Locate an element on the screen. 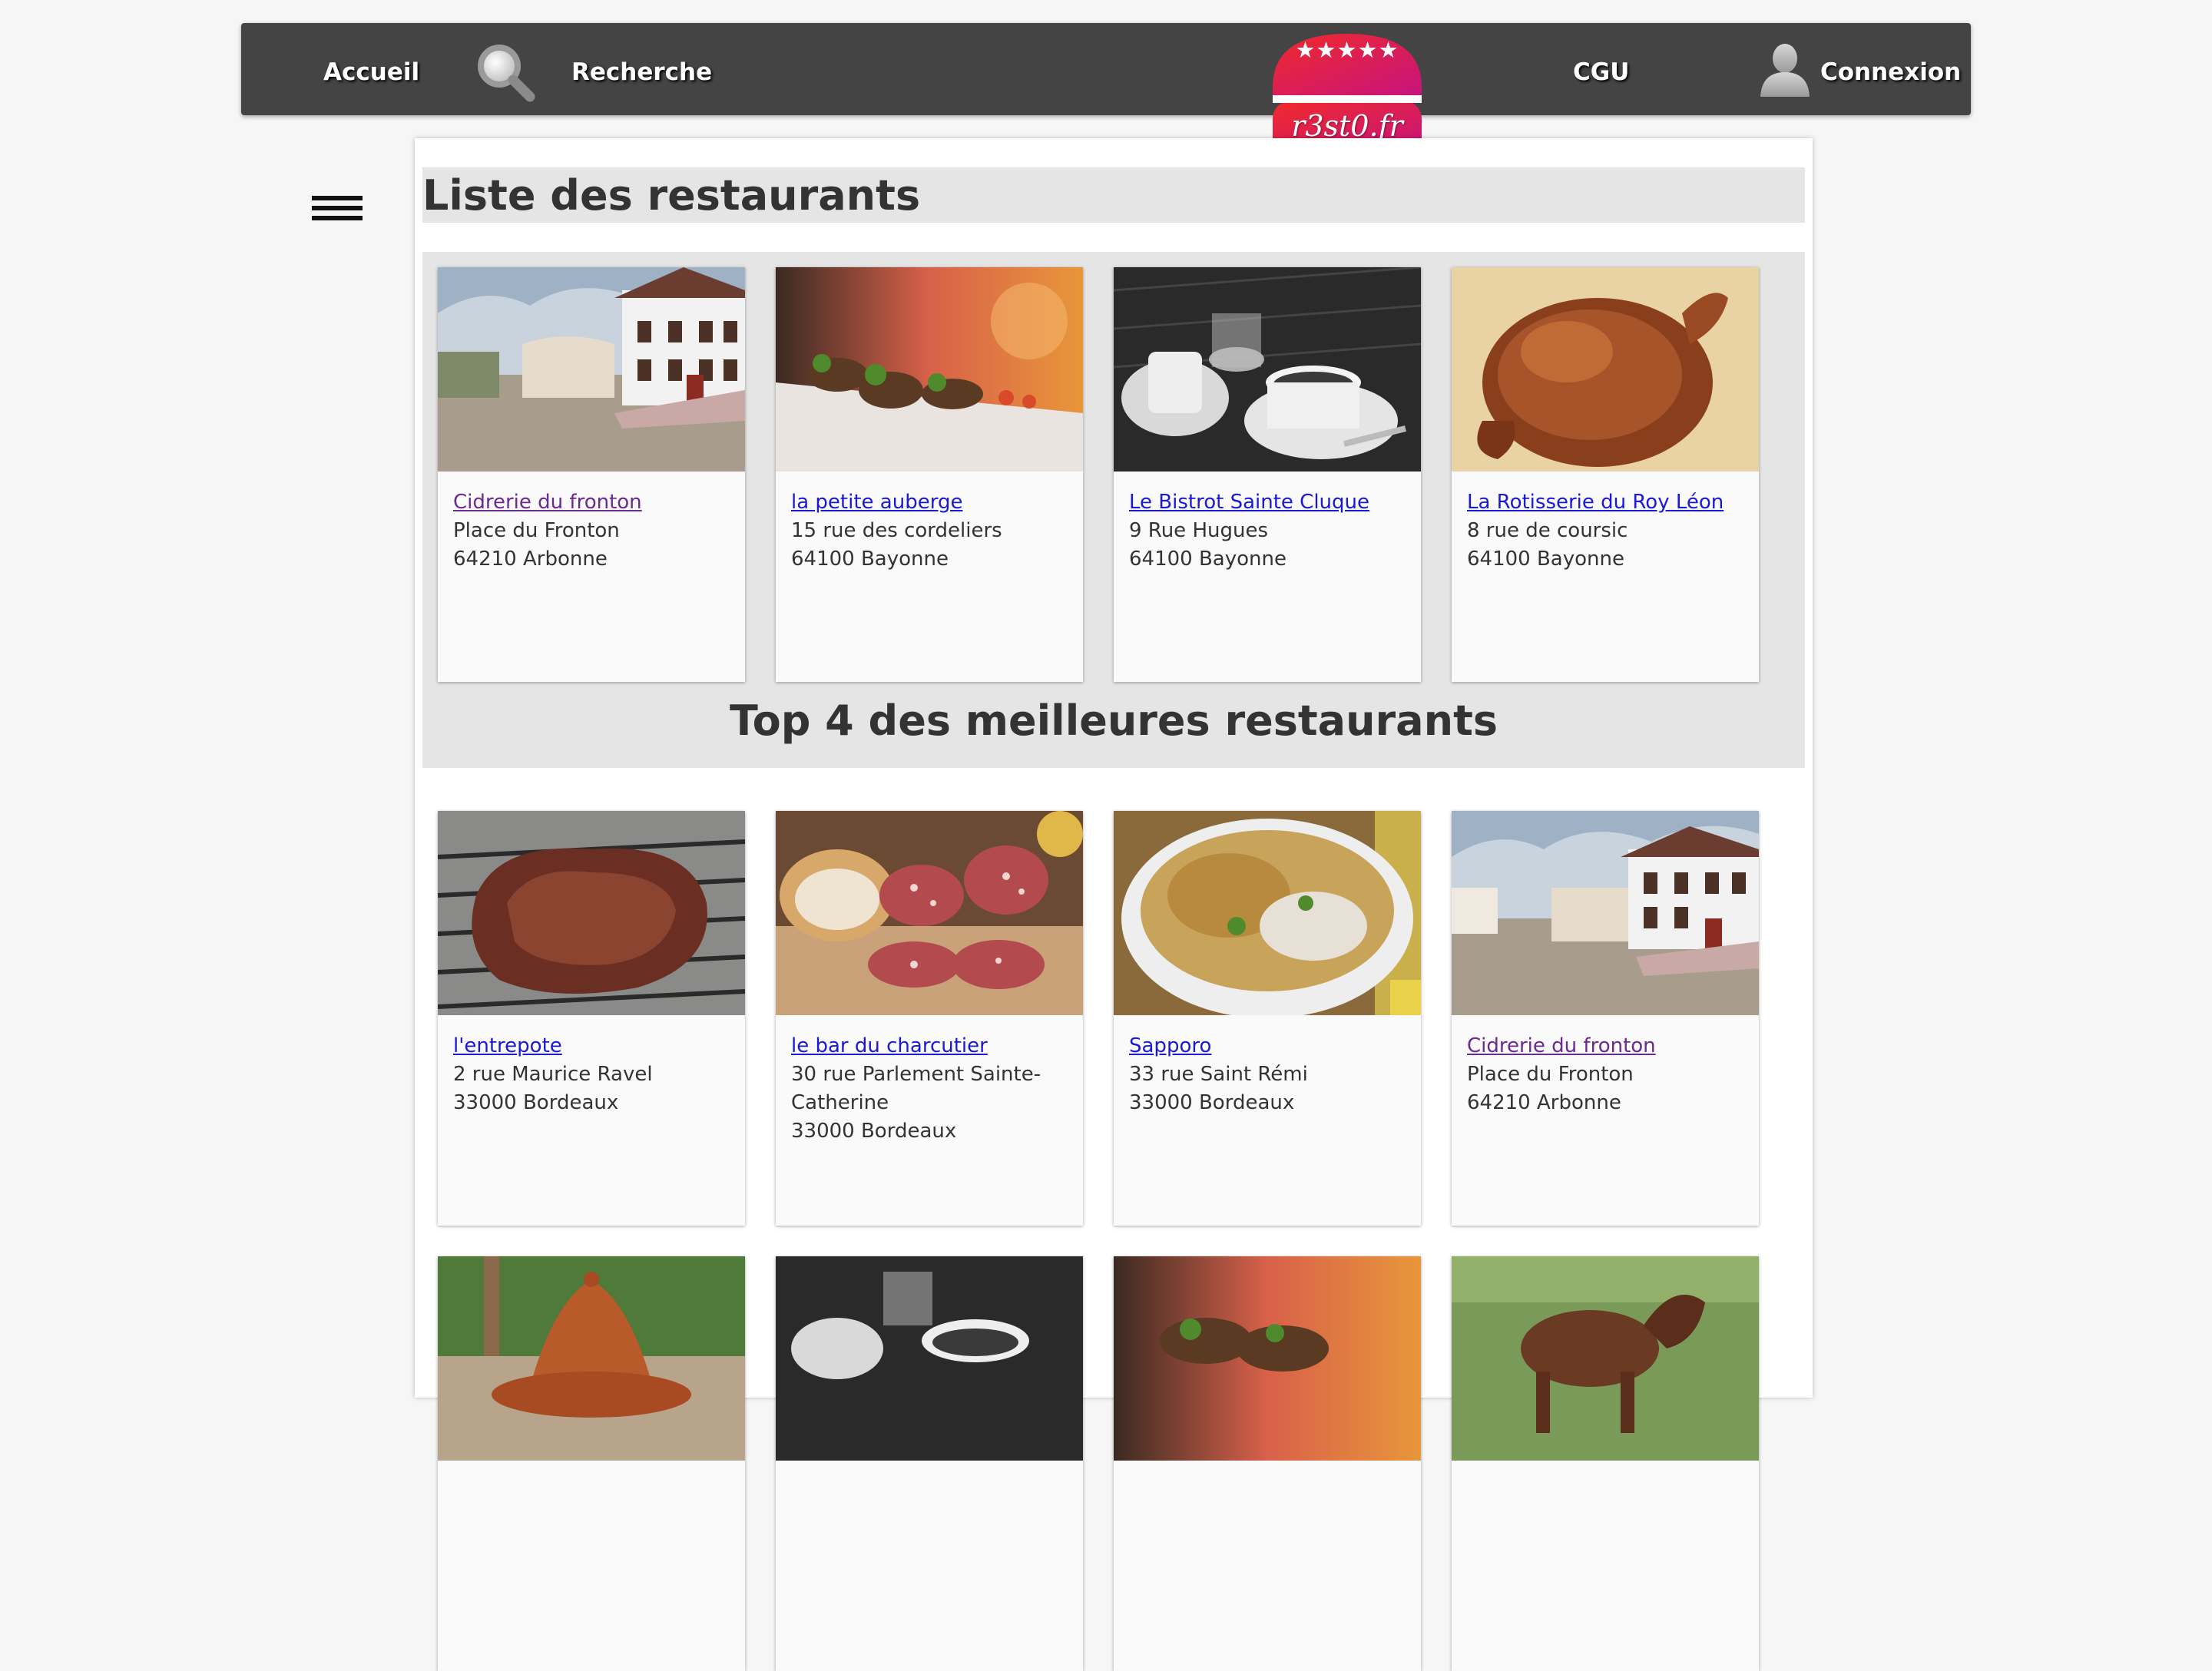 The height and width of the screenshot is (1671, 2212). nav-terms-link: CGU is located at coordinates (1601, 69).